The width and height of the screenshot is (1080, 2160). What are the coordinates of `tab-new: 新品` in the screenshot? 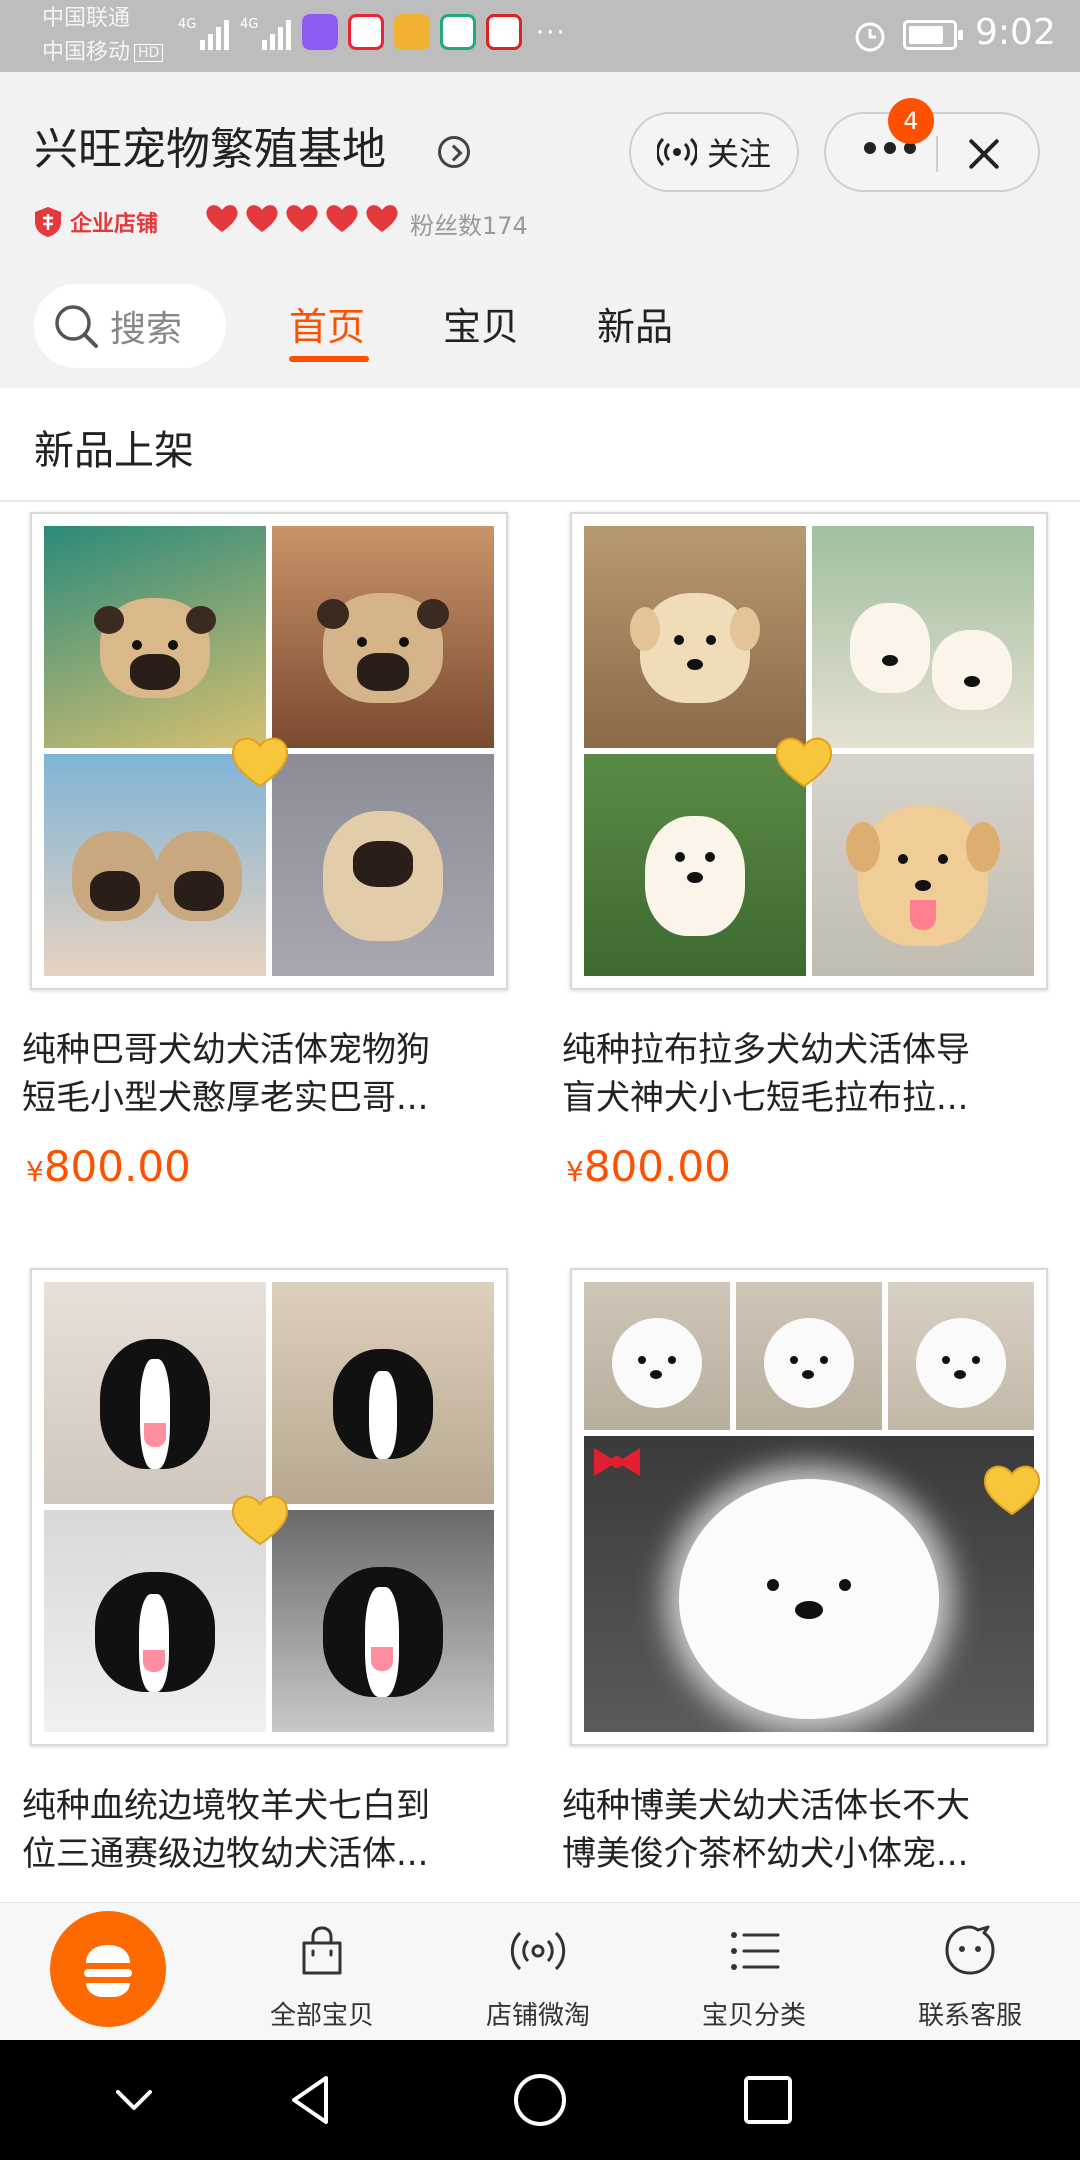 It's located at (635, 323).